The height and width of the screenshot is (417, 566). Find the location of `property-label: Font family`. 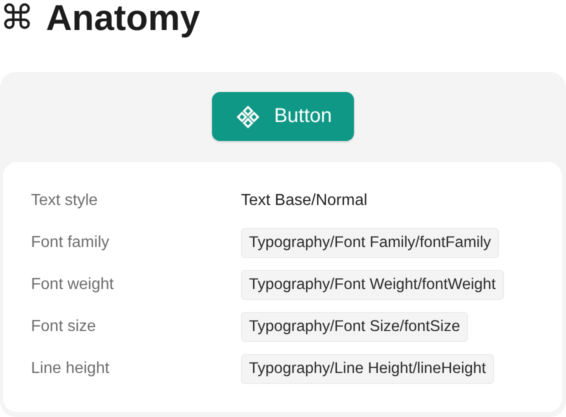

property-label: Font family is located at coordinates (70, 243).